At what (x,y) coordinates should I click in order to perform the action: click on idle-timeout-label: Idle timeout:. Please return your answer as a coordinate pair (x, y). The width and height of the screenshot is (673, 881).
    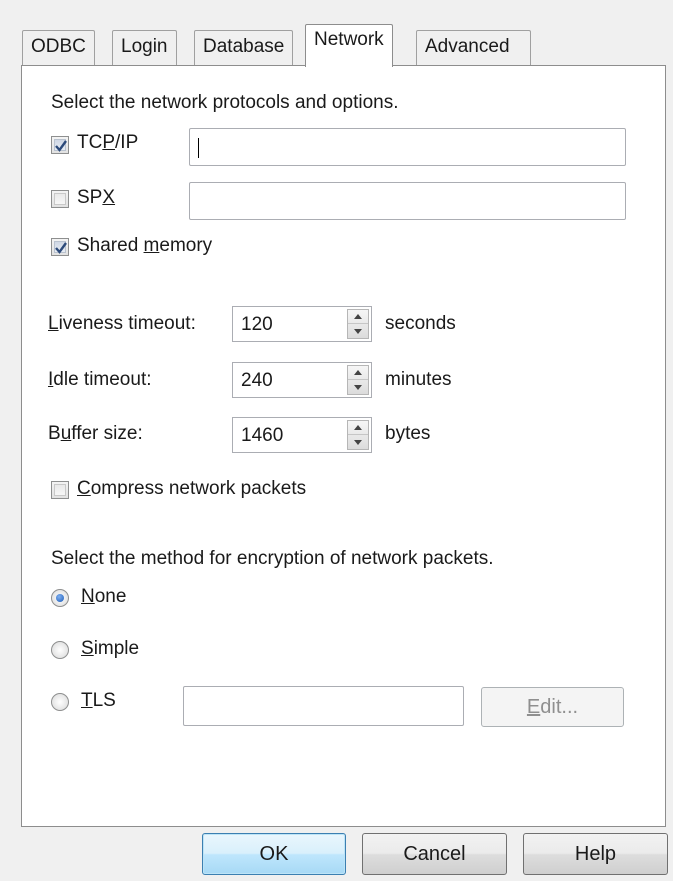
    Looking at the image, I should click on (100, 379).